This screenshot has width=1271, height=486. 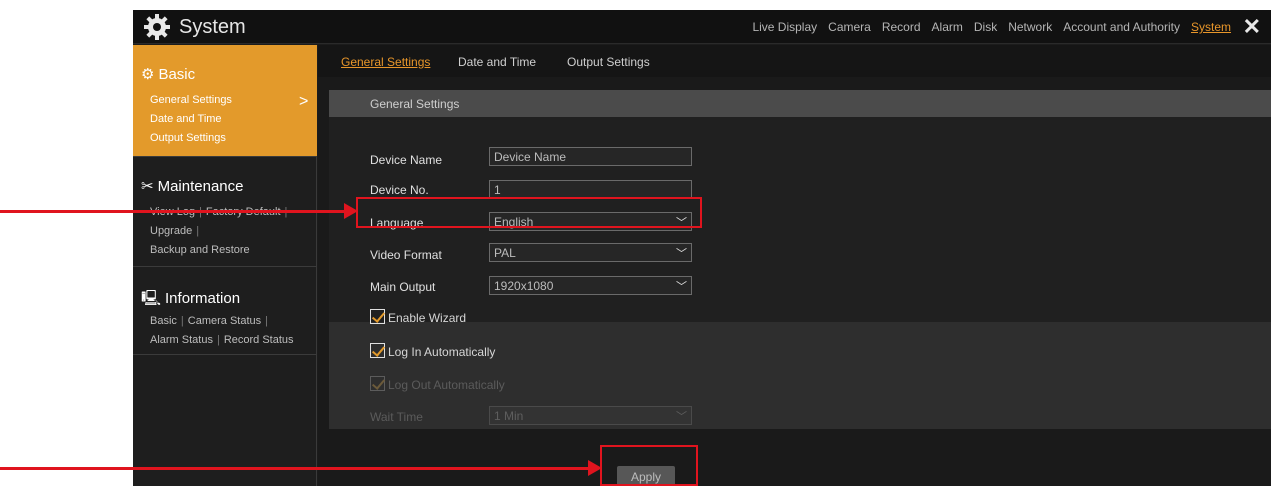 I want to click on log-out-automatically-label: Log Out Automatically, so click(x=446, y=385).